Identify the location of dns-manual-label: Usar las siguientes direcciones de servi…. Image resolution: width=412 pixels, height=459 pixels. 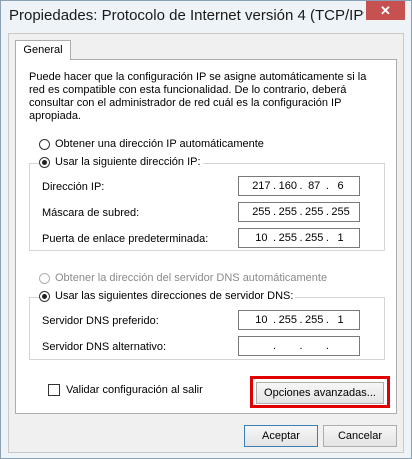
(174, 296).